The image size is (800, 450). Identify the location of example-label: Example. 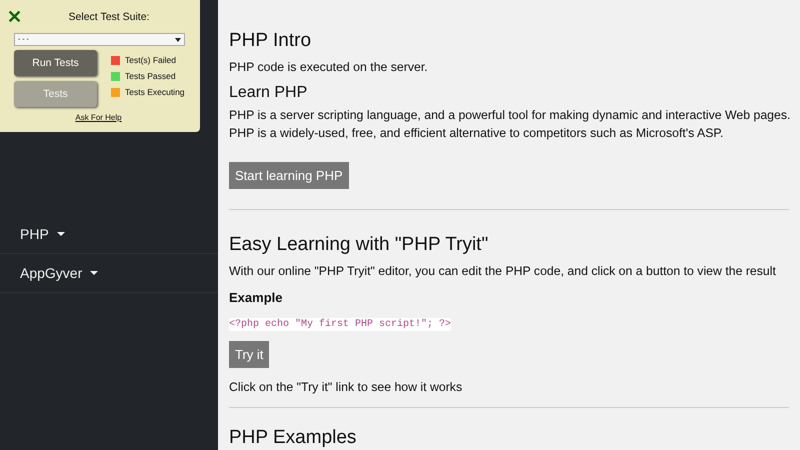
(255, 297).